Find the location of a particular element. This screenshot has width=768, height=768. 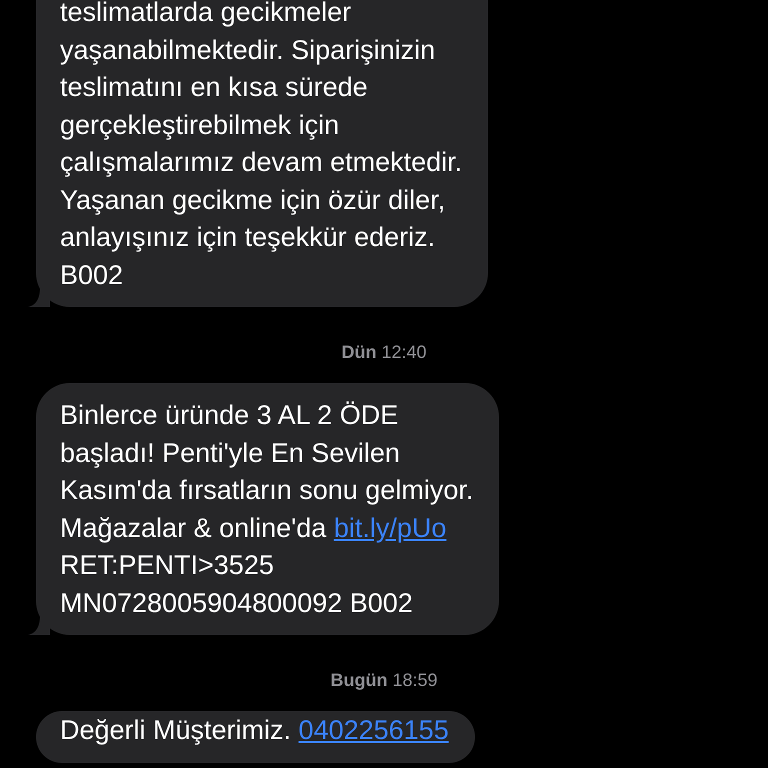

message-text: Değerli Müşterimiz. 0402256155 is located at coordinates (254, 730).